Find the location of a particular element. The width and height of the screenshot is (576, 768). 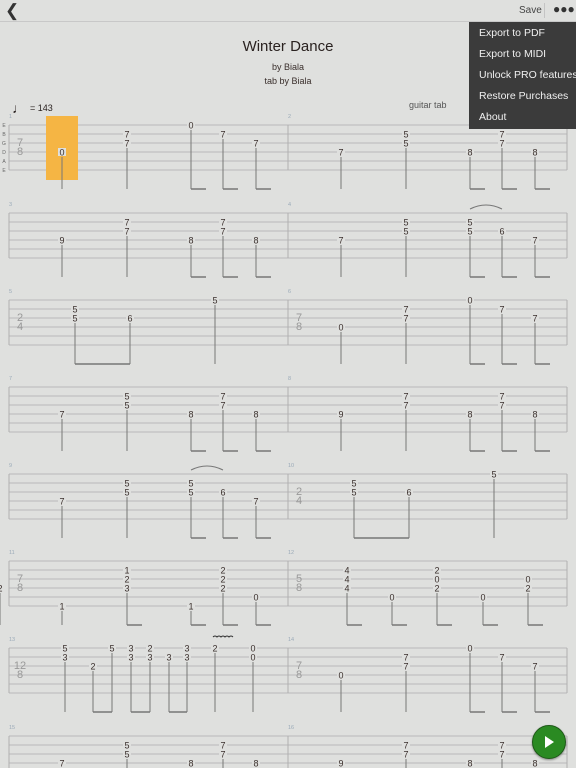

string-name: A is located at coordinates (4, 162).